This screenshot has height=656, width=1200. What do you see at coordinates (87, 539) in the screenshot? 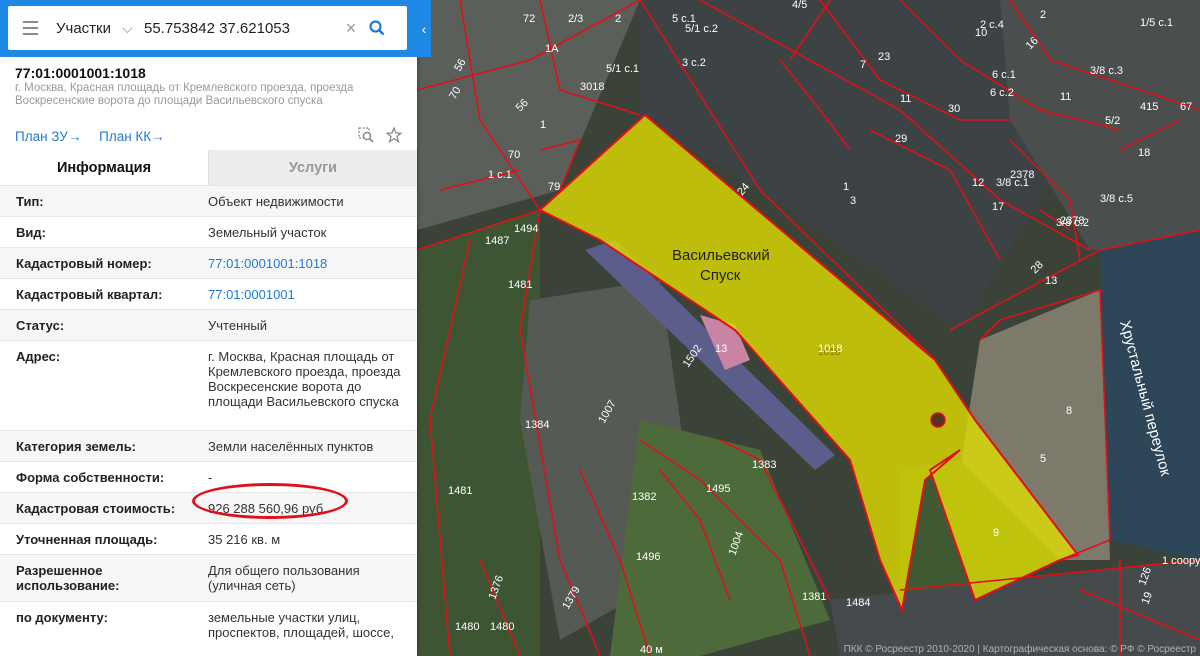
I see `row-label: Уточненная площадь:` at bounding box center [87, 539].